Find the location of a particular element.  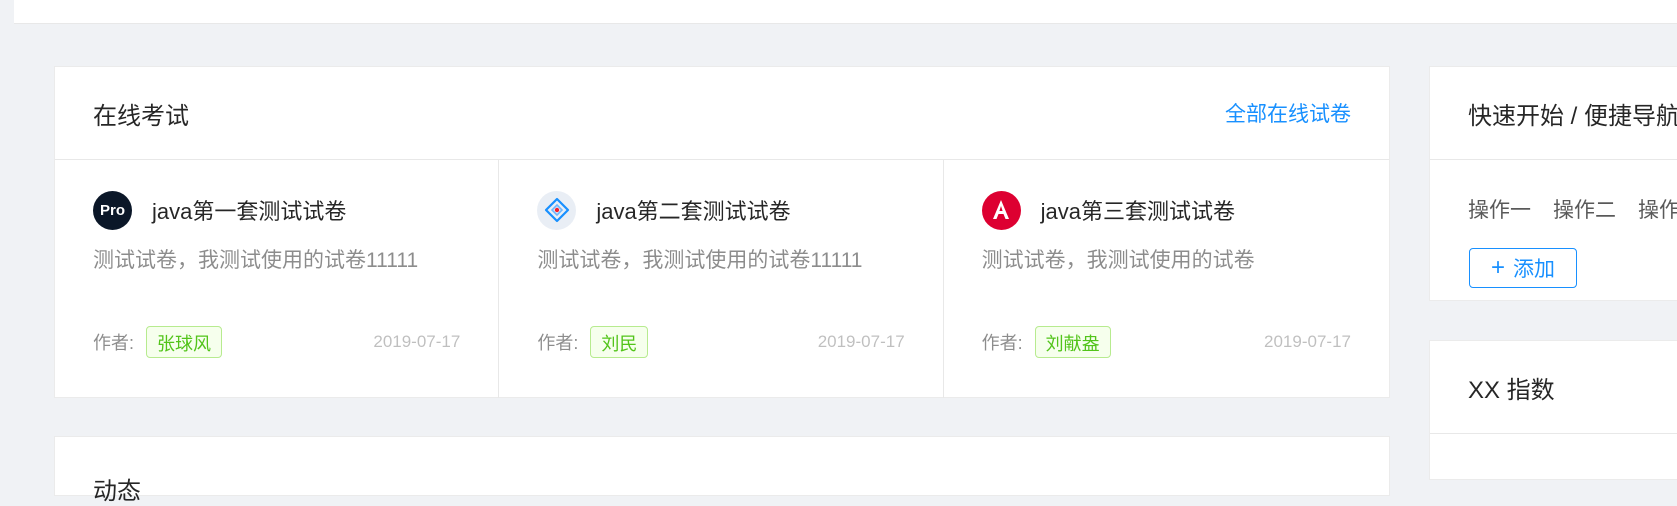

add-button: + 添加 is located at coordinates (1523, 268).